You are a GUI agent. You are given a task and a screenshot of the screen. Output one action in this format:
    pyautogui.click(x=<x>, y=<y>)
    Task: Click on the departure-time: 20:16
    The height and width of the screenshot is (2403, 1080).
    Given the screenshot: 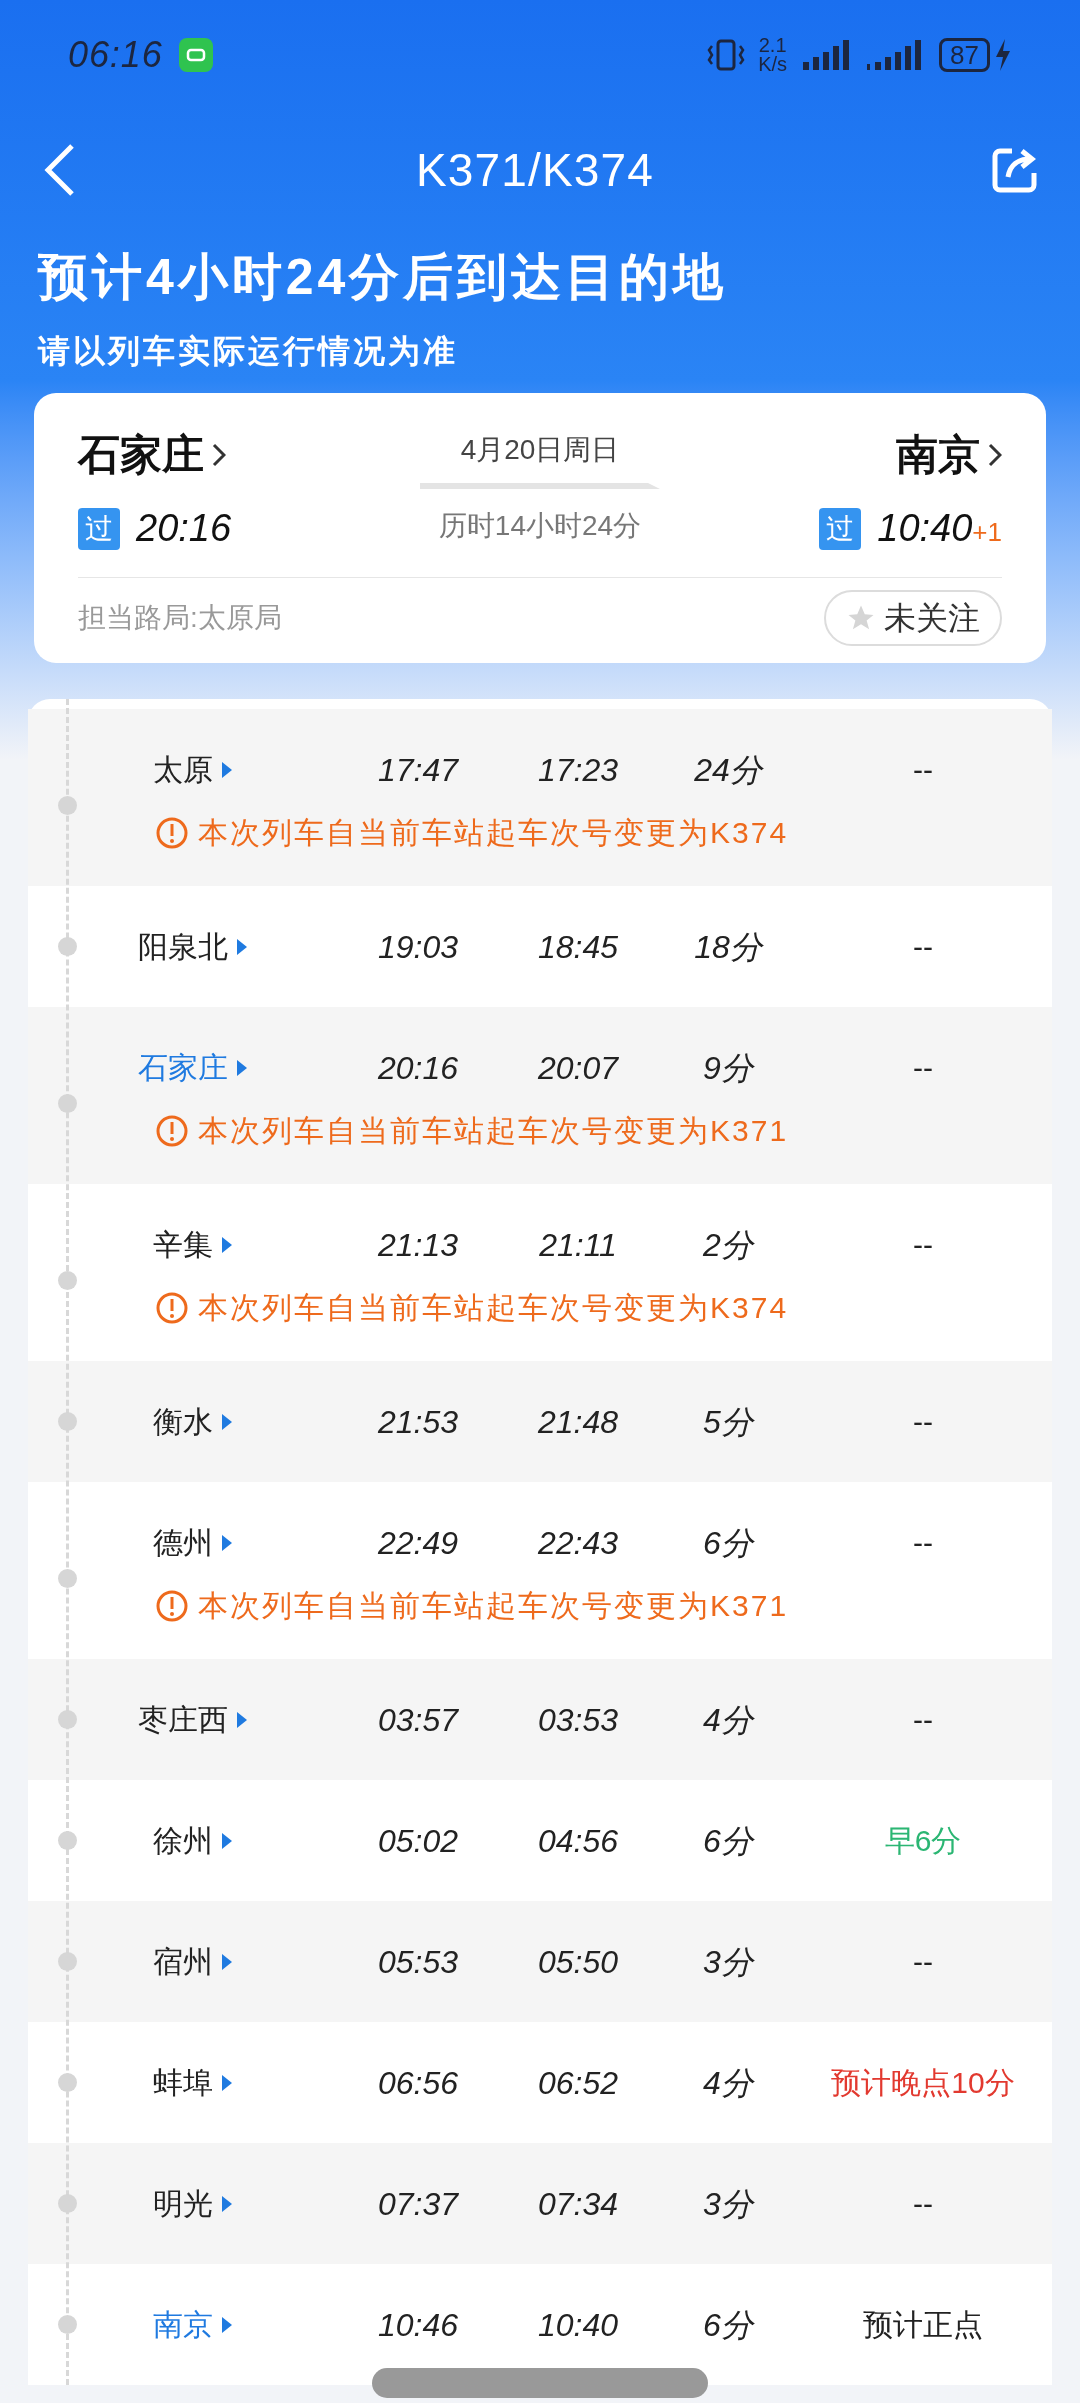 What is the action you would take?
    pyautogui.click(x=184, y=528)
    